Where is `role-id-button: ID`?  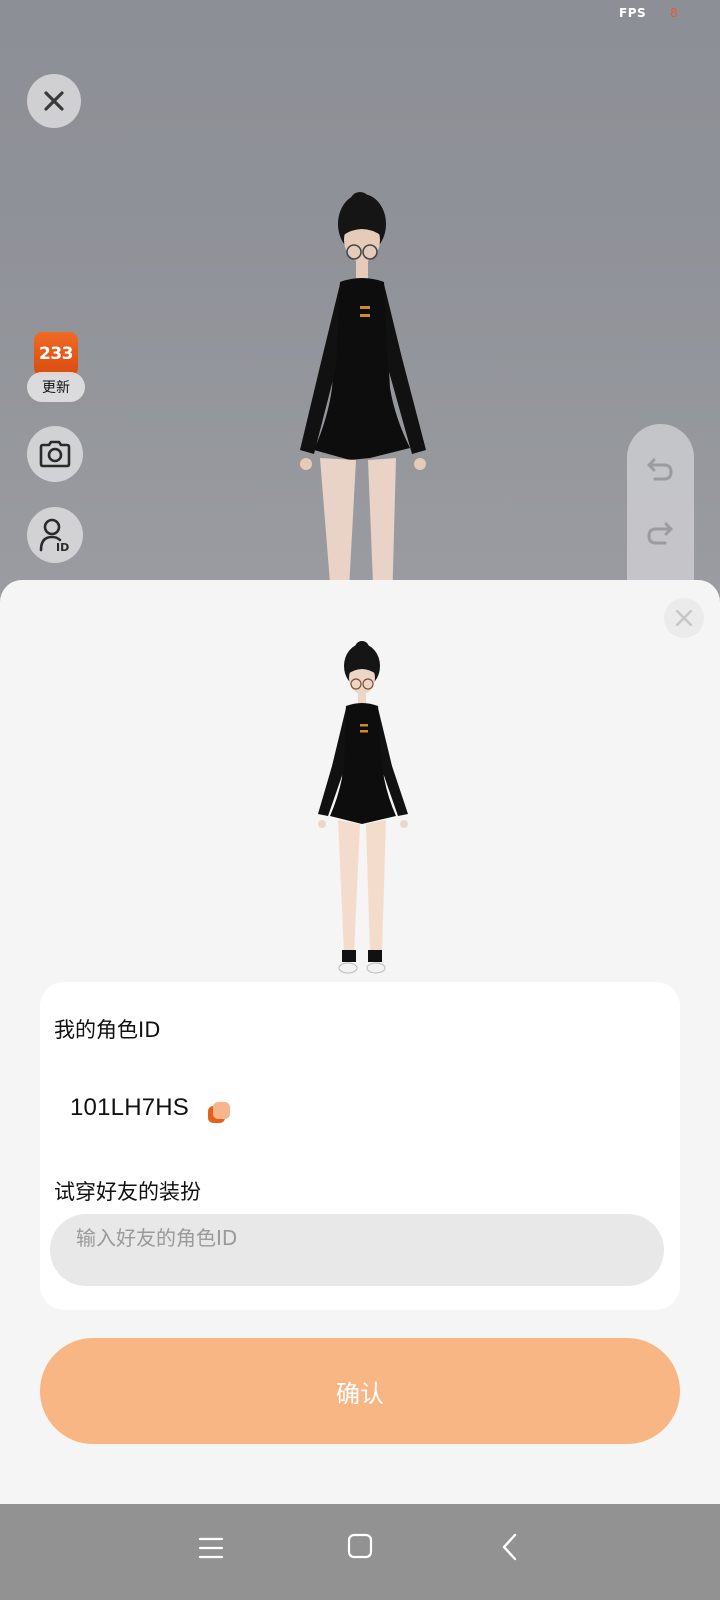
role-id-button: ID is located at coordinates (55, 535).